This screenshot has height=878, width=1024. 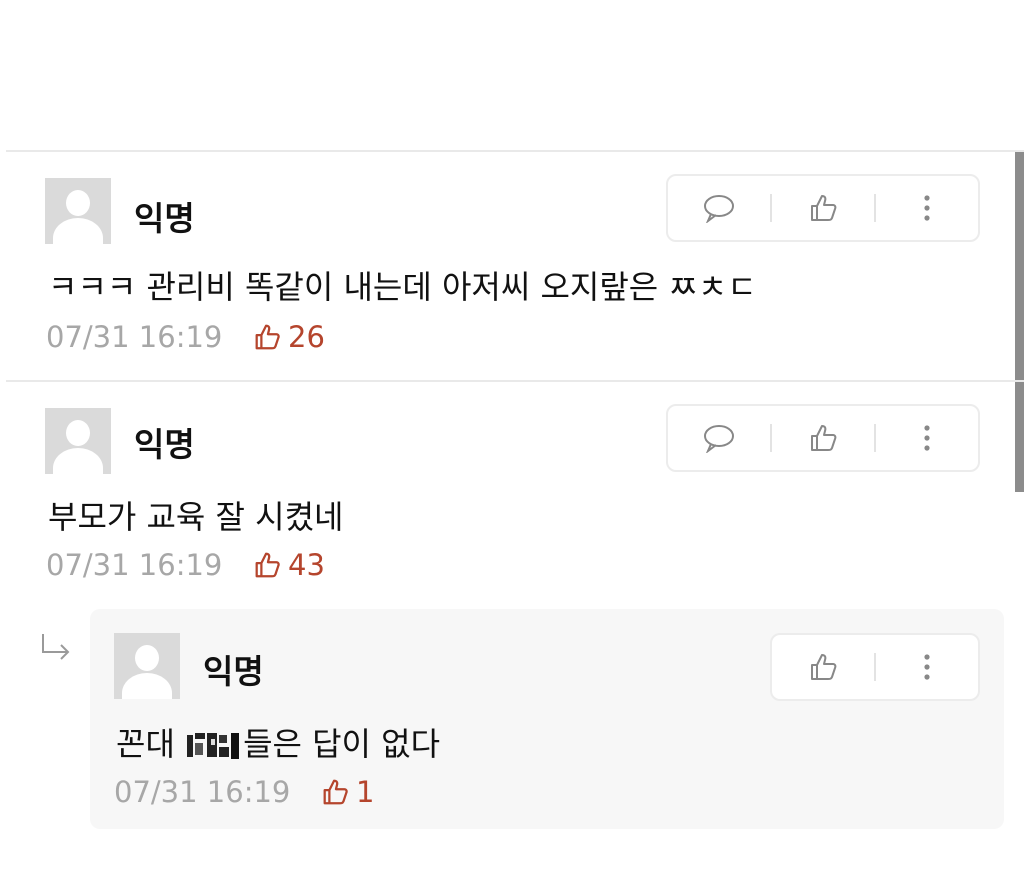 I want to click on like-count: 26, so click(x=288, y=337).